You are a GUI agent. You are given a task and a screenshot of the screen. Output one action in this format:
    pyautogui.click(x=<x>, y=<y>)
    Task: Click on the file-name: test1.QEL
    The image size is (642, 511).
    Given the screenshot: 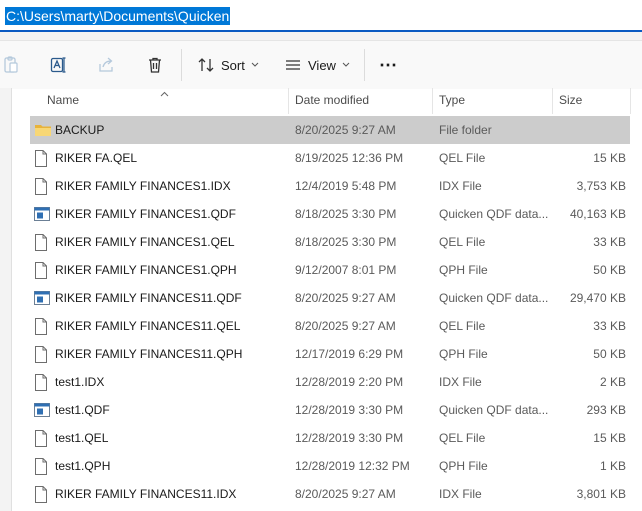 What is the action you would take?
    pyautogui.click(x=82, y=438)
    